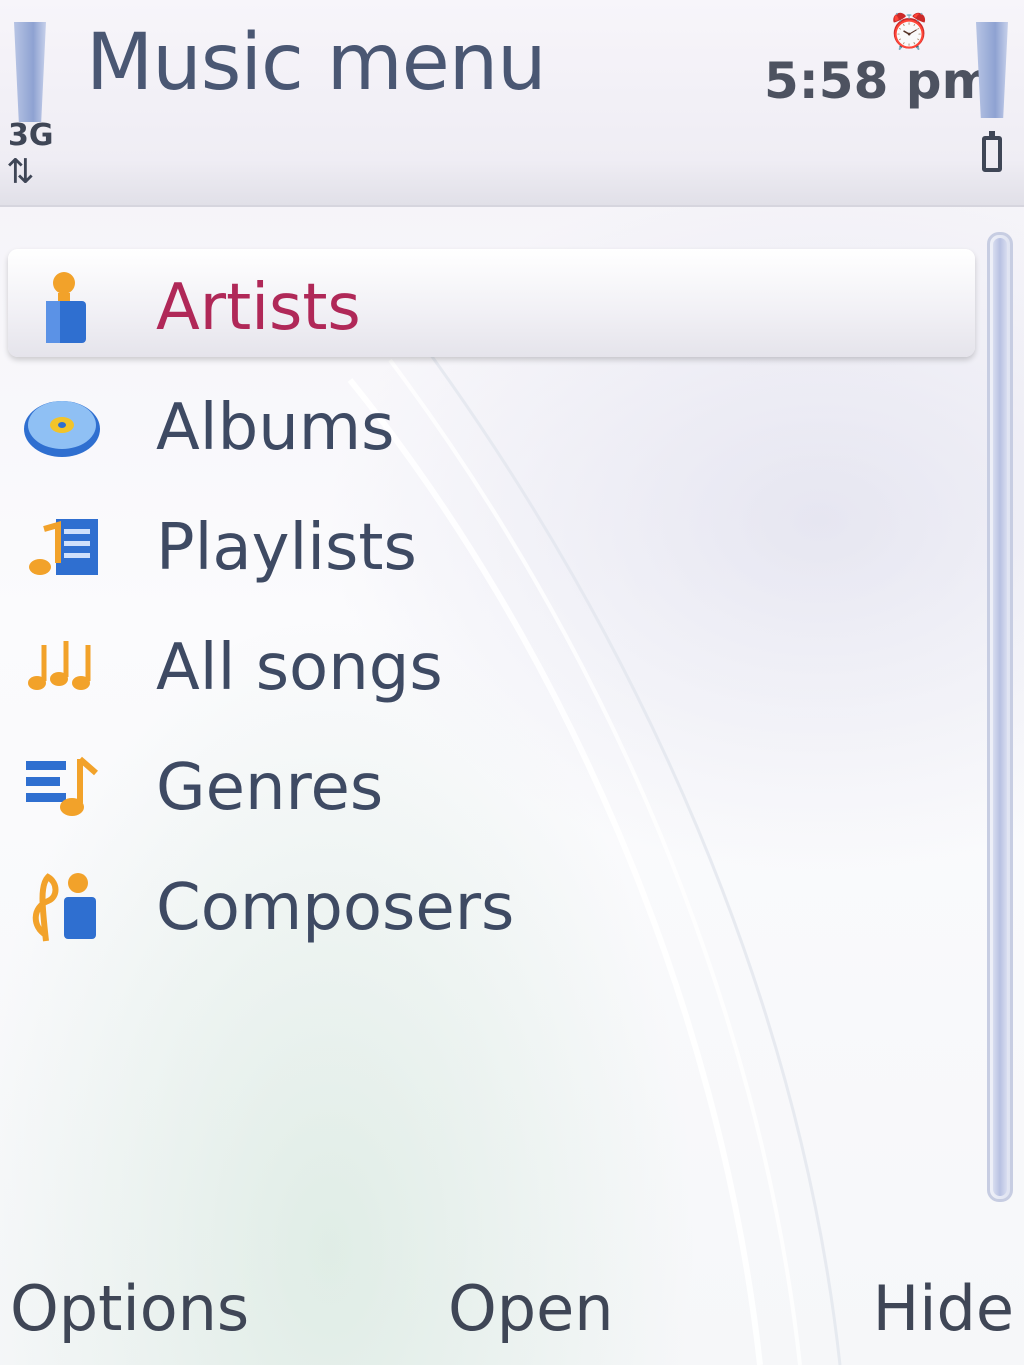  I want to click on album-disc-icon, so click(62, 429).